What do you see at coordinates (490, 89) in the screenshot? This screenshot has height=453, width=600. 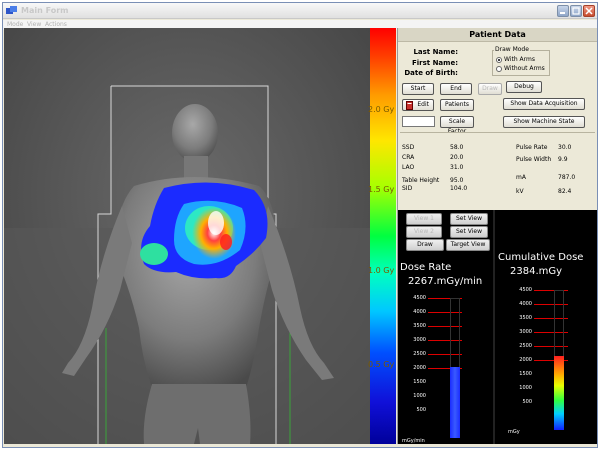 I see `draw-button: Draw` at bounding box center [490, 89].